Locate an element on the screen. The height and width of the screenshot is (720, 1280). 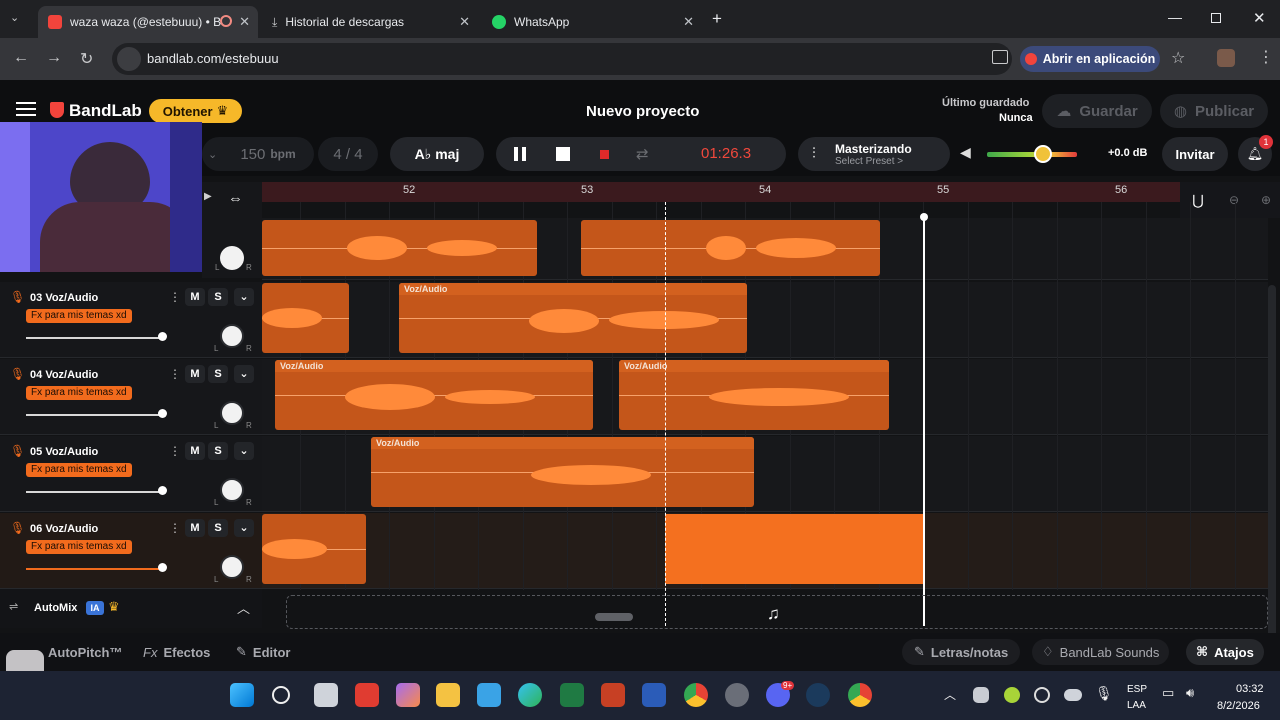
snap-magnet-icon: ⋃ is located at coordinates (1198, 200).